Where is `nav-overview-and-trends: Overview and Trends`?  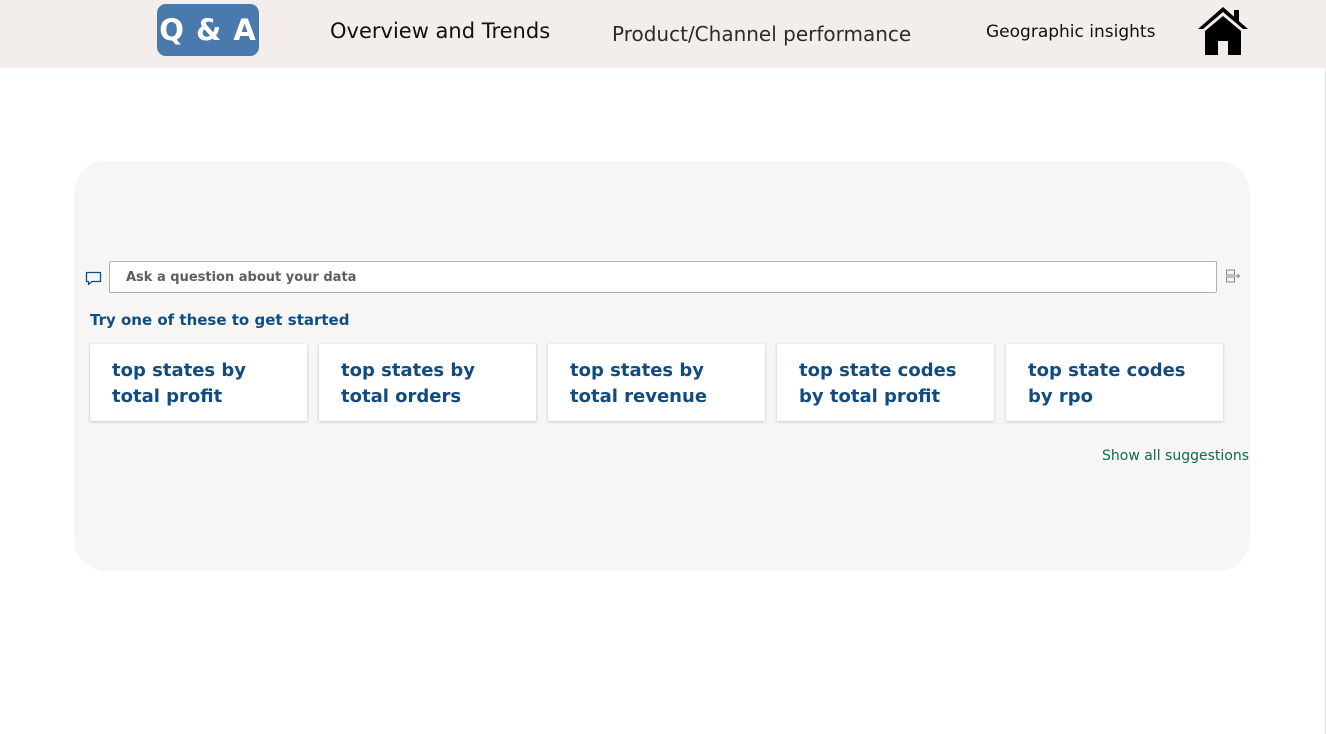 nav-overview-and-trends: Overview and Trends is located at coordinates (440, 31).